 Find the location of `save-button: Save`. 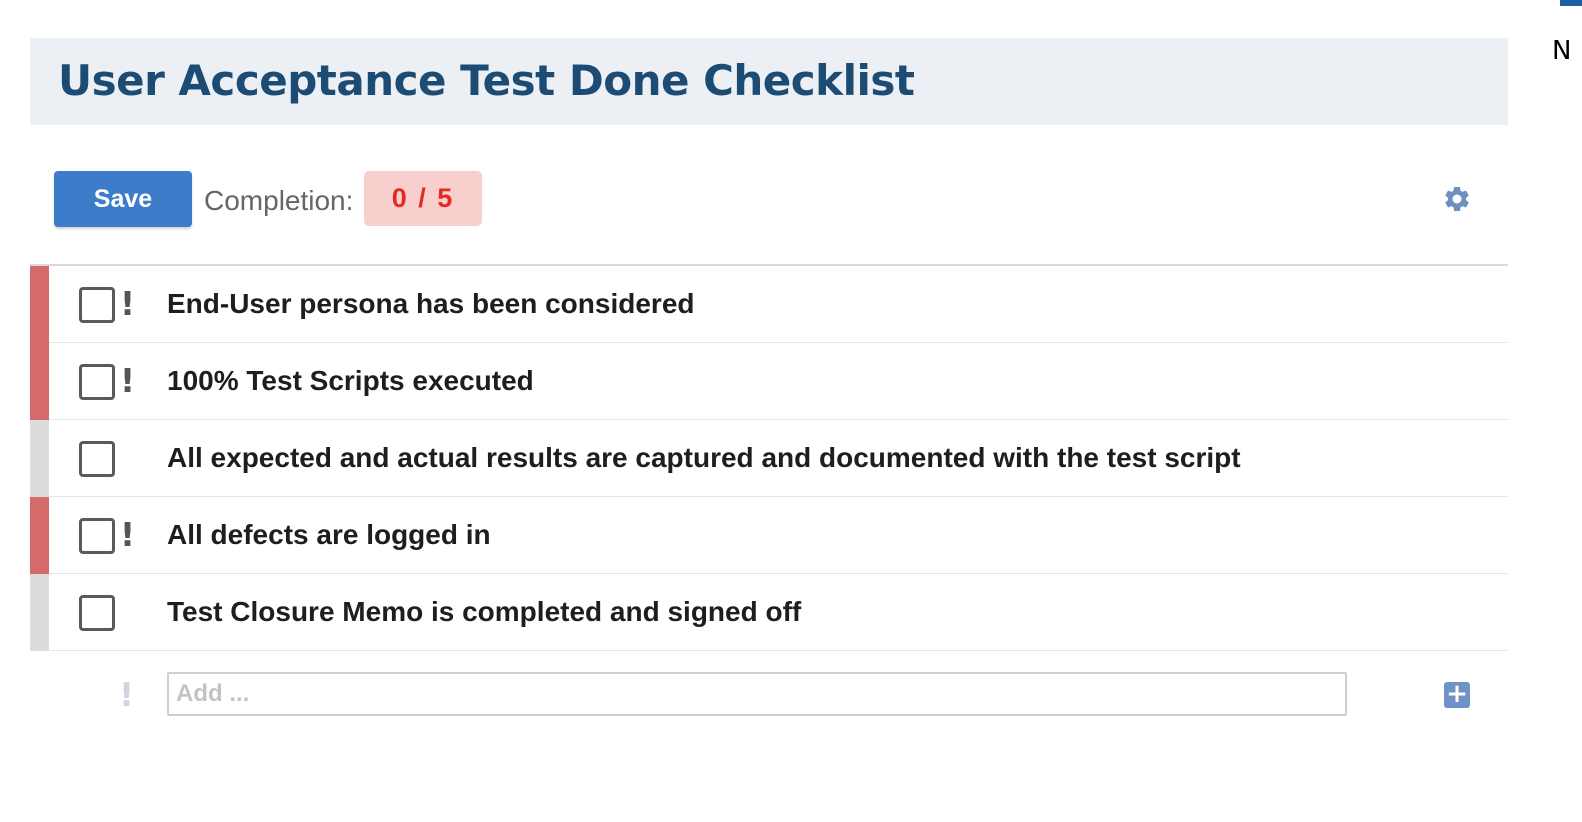

save-button: Save is located at coordinates (123, 199).